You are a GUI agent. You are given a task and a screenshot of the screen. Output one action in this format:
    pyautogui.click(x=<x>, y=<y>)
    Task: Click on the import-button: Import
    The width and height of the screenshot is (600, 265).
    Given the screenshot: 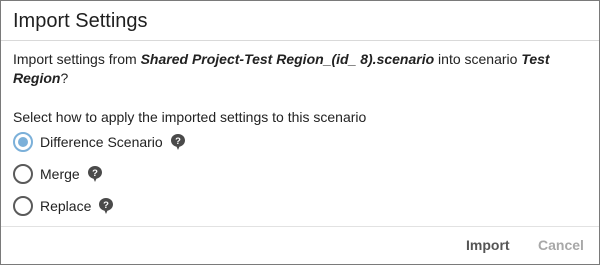 What is the action you would take?
    pyautogui.click(x=488, y=245)
    